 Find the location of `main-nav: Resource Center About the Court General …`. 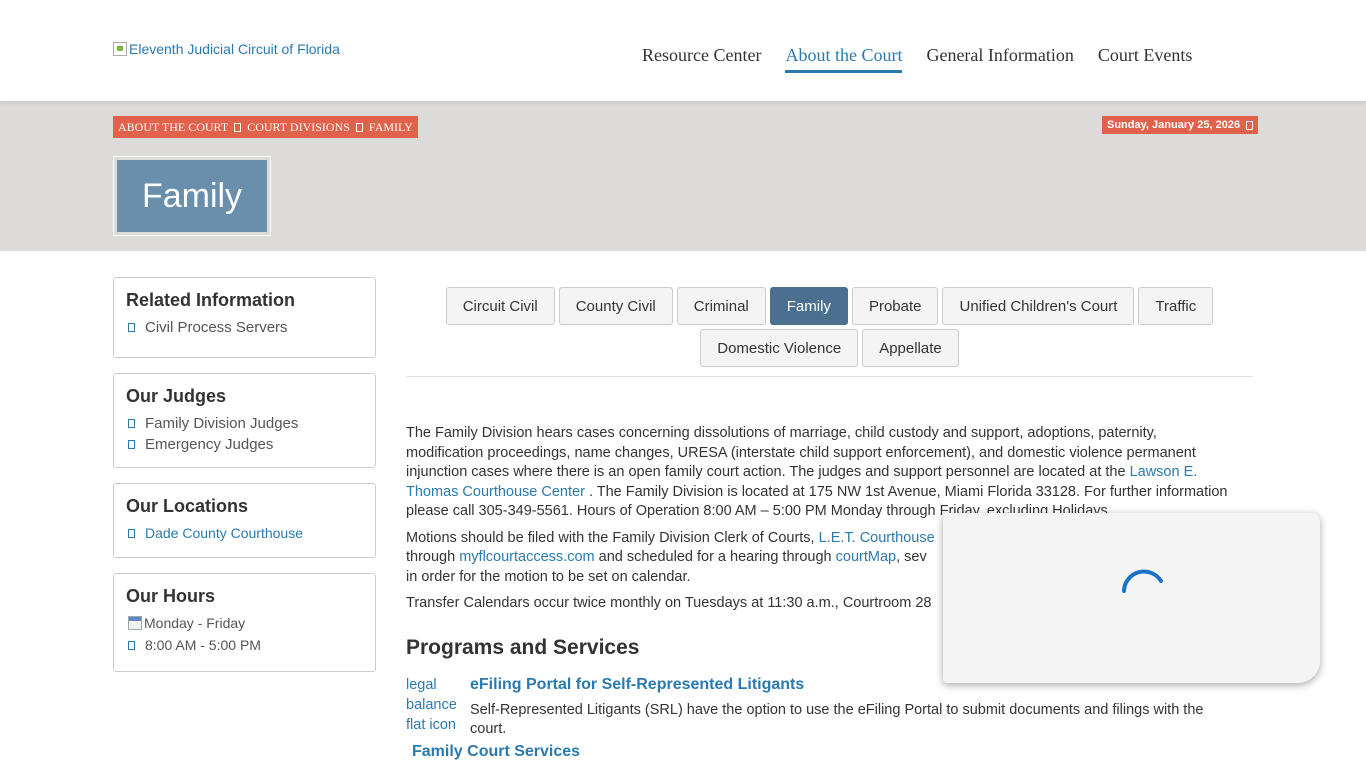

main-nav: Resource Center About the Court General … is located at coordinates (917, 59).